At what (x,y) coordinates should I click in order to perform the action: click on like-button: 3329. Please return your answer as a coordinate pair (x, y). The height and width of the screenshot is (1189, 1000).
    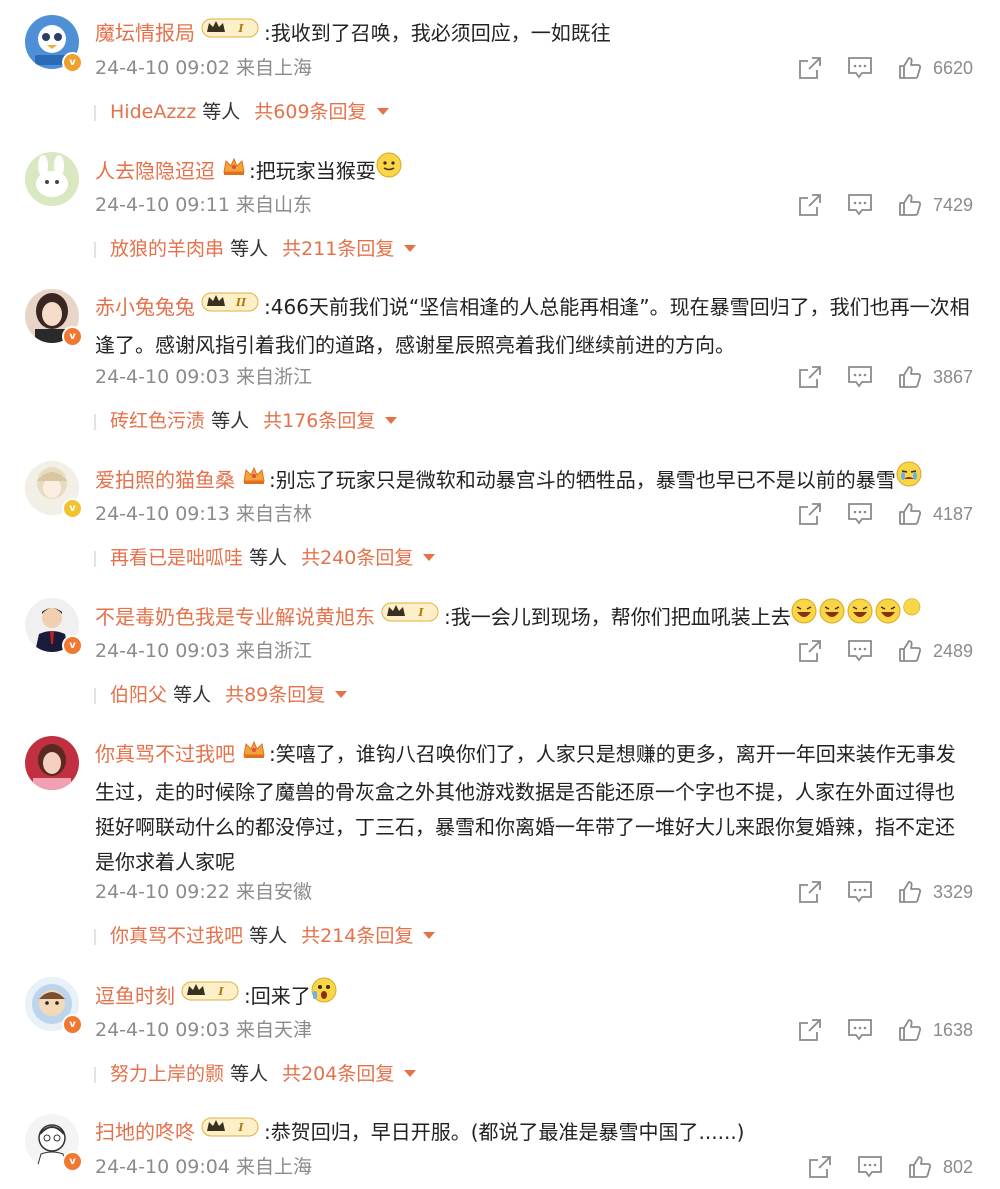
    Looking at the image, I should click on (935, 892).